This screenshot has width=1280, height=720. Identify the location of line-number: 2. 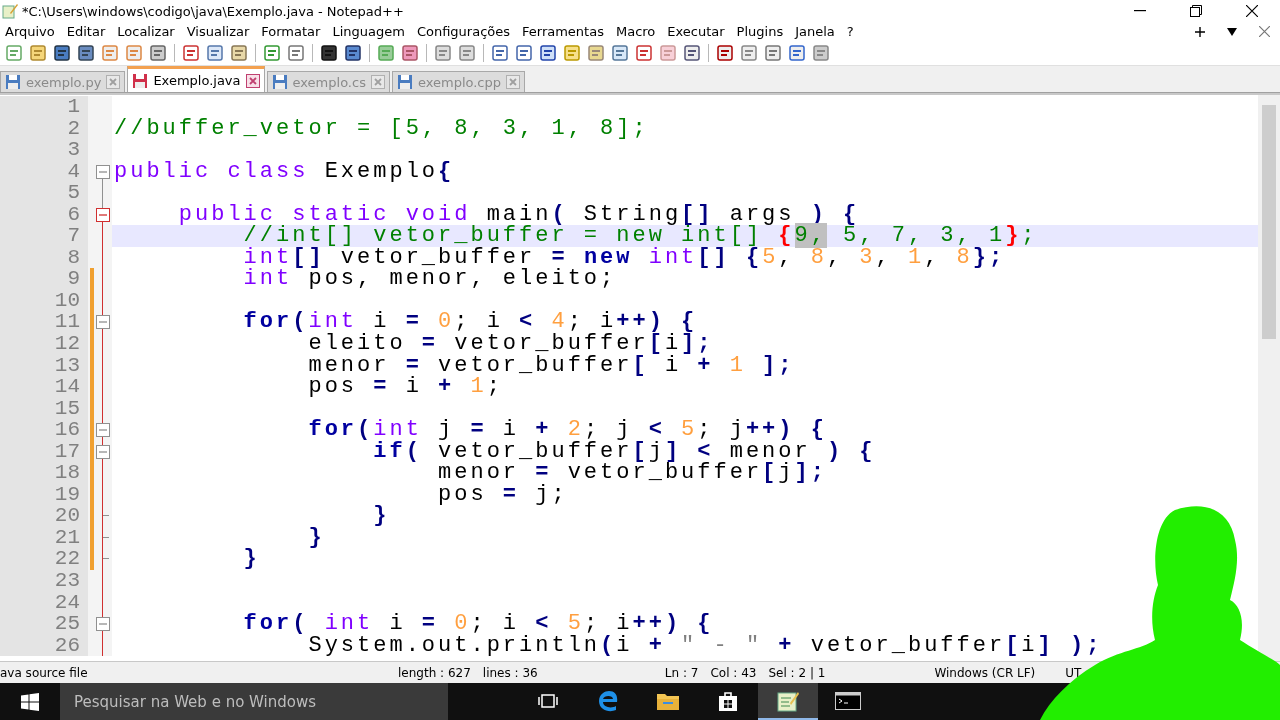
(44, 128).